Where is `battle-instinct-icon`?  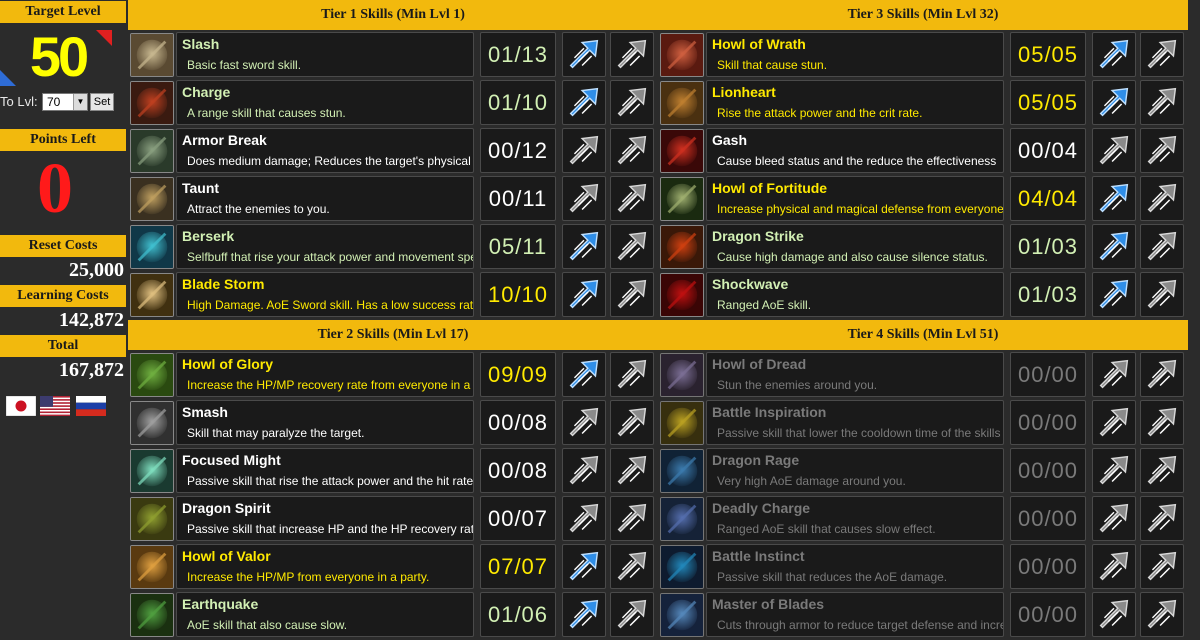 battle-instinct-icon is located at coordinates (682, 567).